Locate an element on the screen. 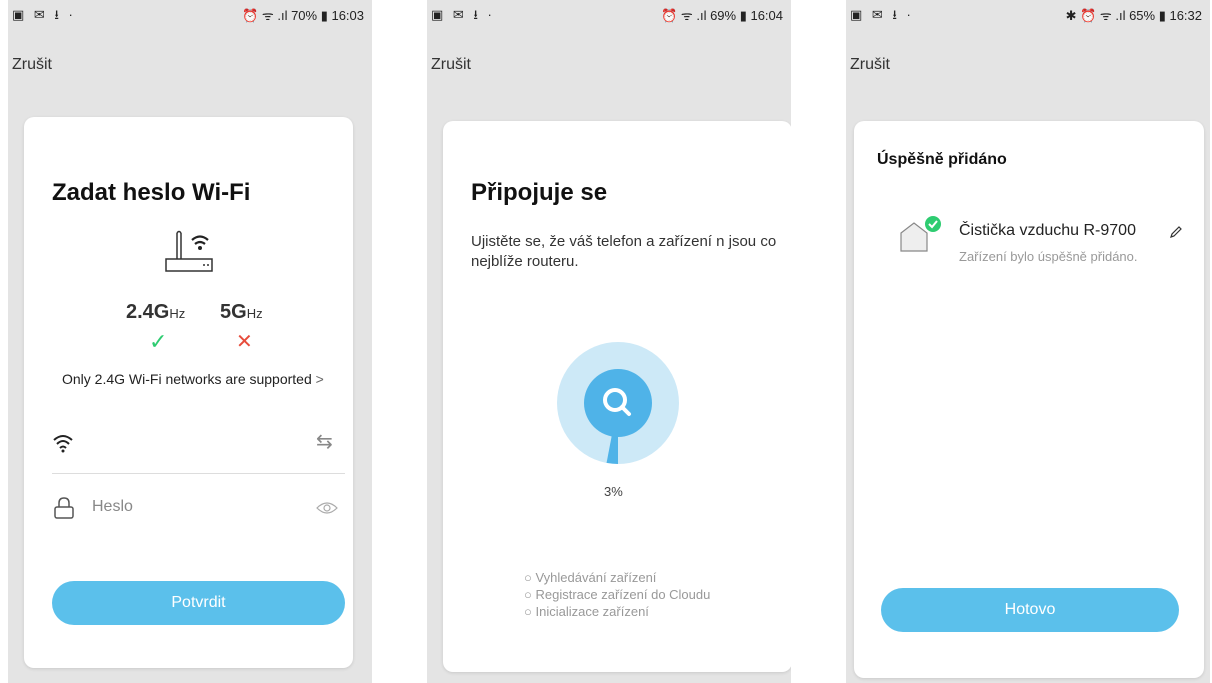 This screenshot has height=683, width=1212. status-right-info: ✱ ⏰ ᯤ .ıl 65% ▮ 16:32 is located at coordinates (1133, 15).